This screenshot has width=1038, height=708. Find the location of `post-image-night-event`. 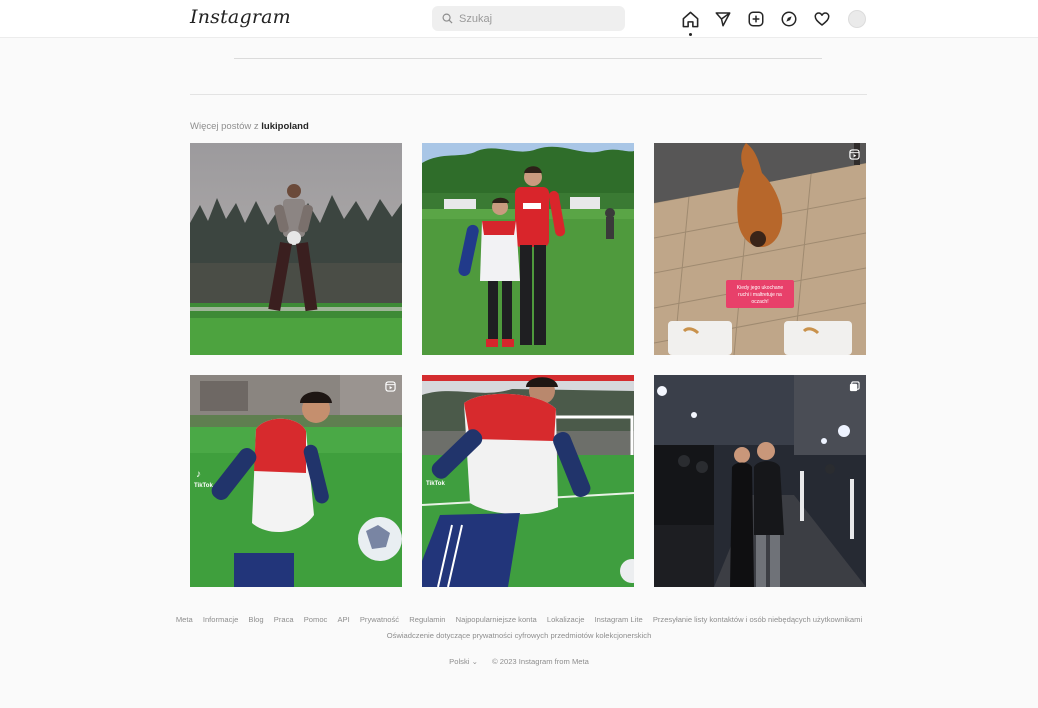

post-image-night-event is located at coordinates (760, 481).